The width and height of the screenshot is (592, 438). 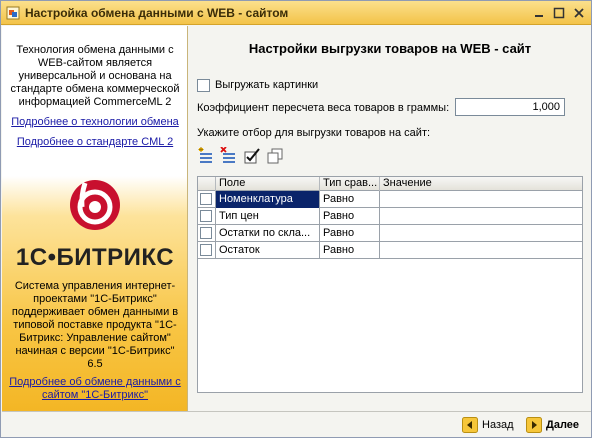 I want to click on column-header-field: Поле, so click(x=268, y=184).